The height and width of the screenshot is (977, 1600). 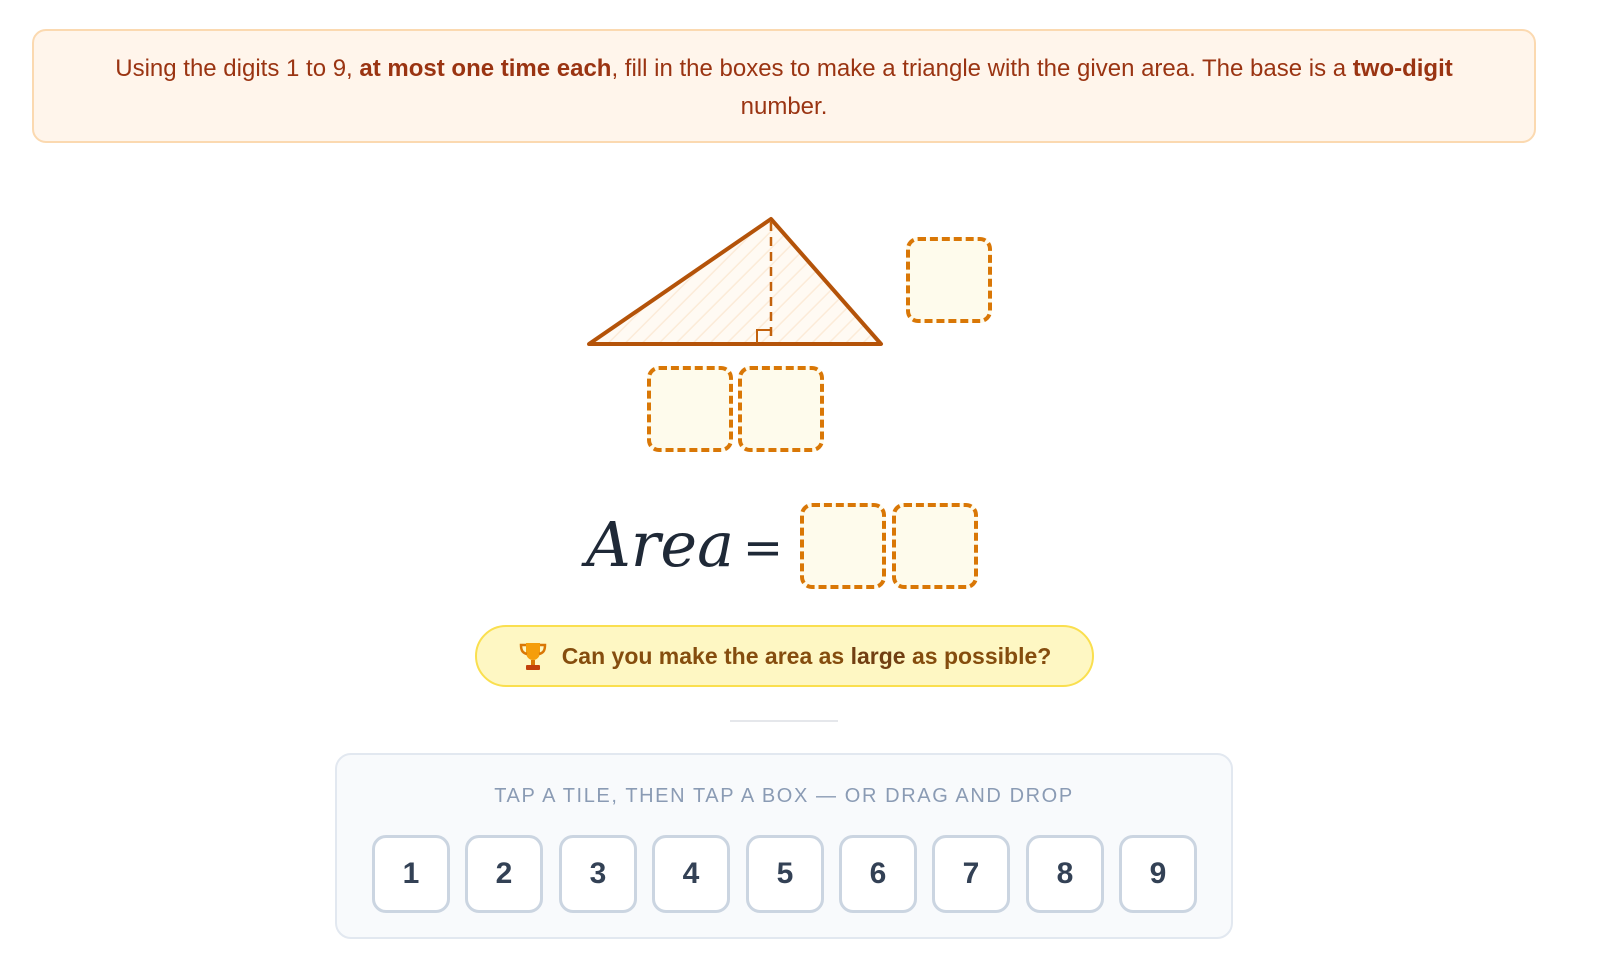 I want to click on instructions-text-1: Using the digits 1 to 9,, so click(x=237, y=68).